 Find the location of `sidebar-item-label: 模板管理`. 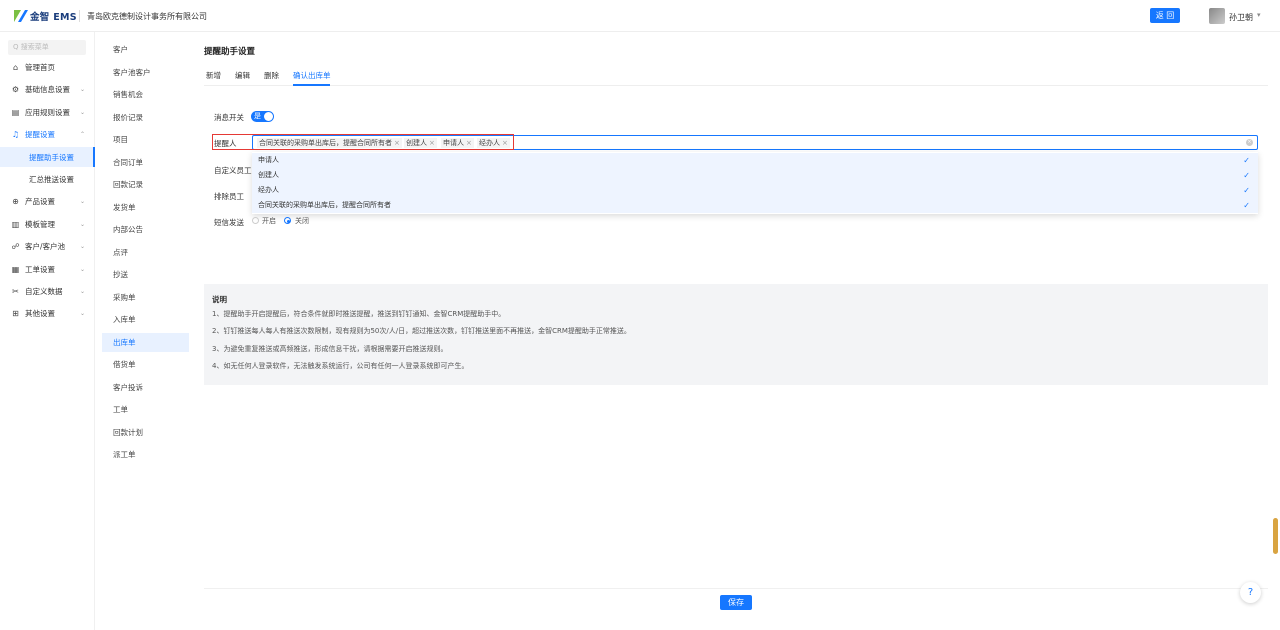

sidebar-item-label: 模板管理 is located at coordinates (40, 224).